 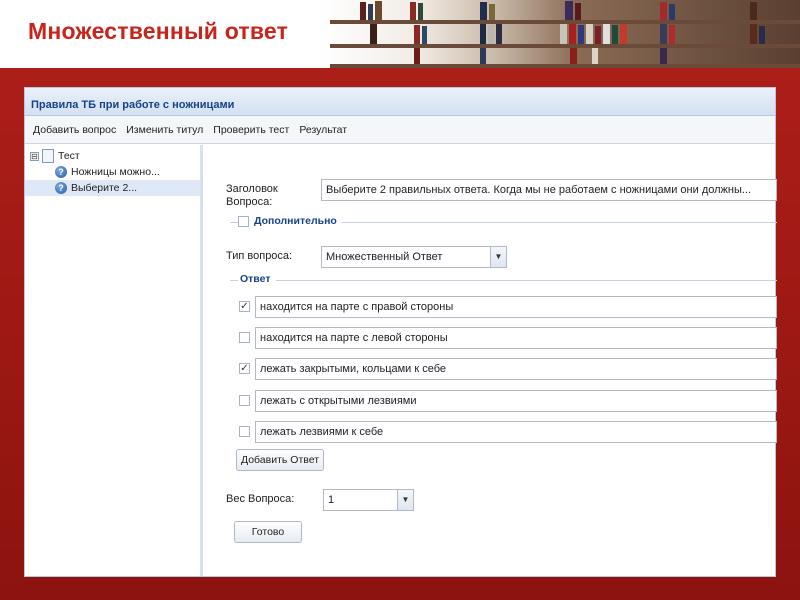 What do you see at coordinates (323, 130) in the screenshot?
I see `menu-result: Результат` at bounding box center [323, 130].